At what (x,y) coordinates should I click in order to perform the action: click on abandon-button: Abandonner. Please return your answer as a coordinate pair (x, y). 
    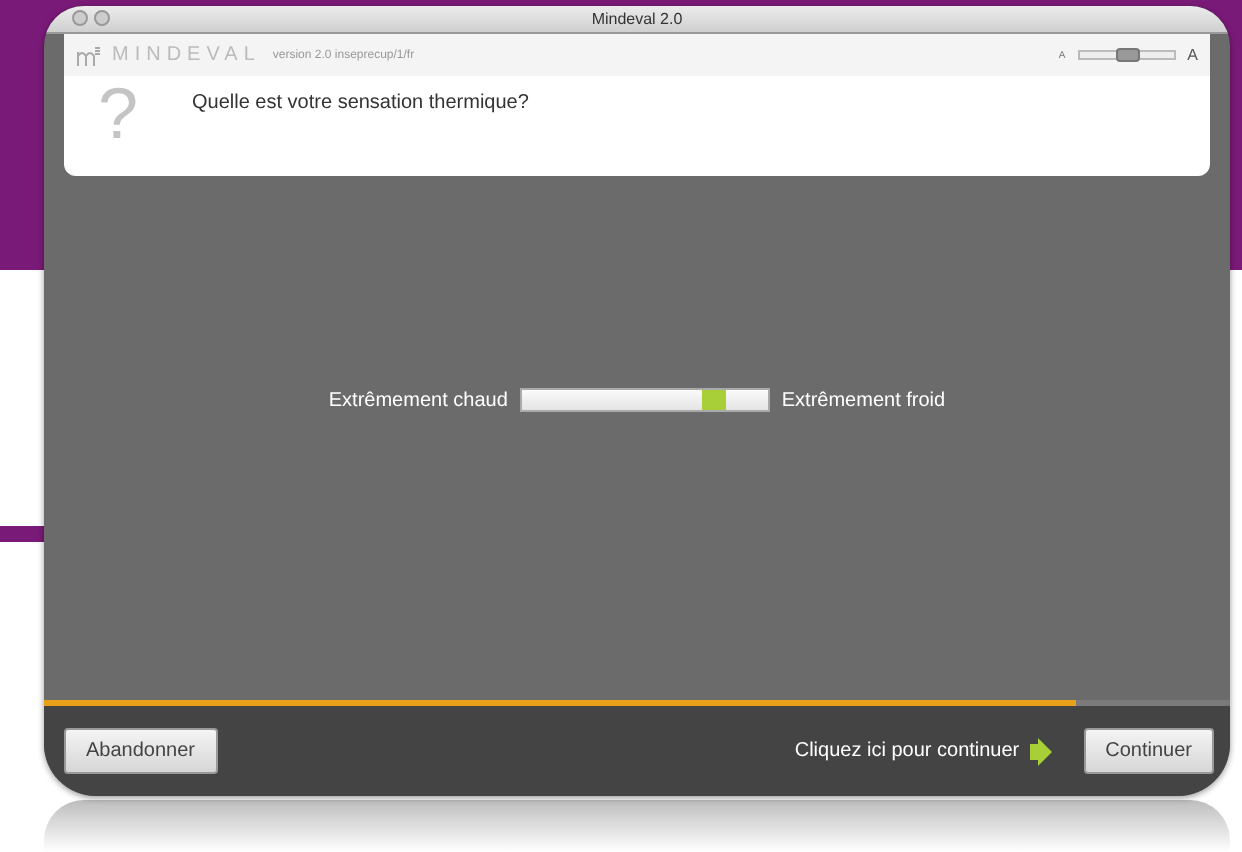
    Looking at the image, I should click on (140, 751).